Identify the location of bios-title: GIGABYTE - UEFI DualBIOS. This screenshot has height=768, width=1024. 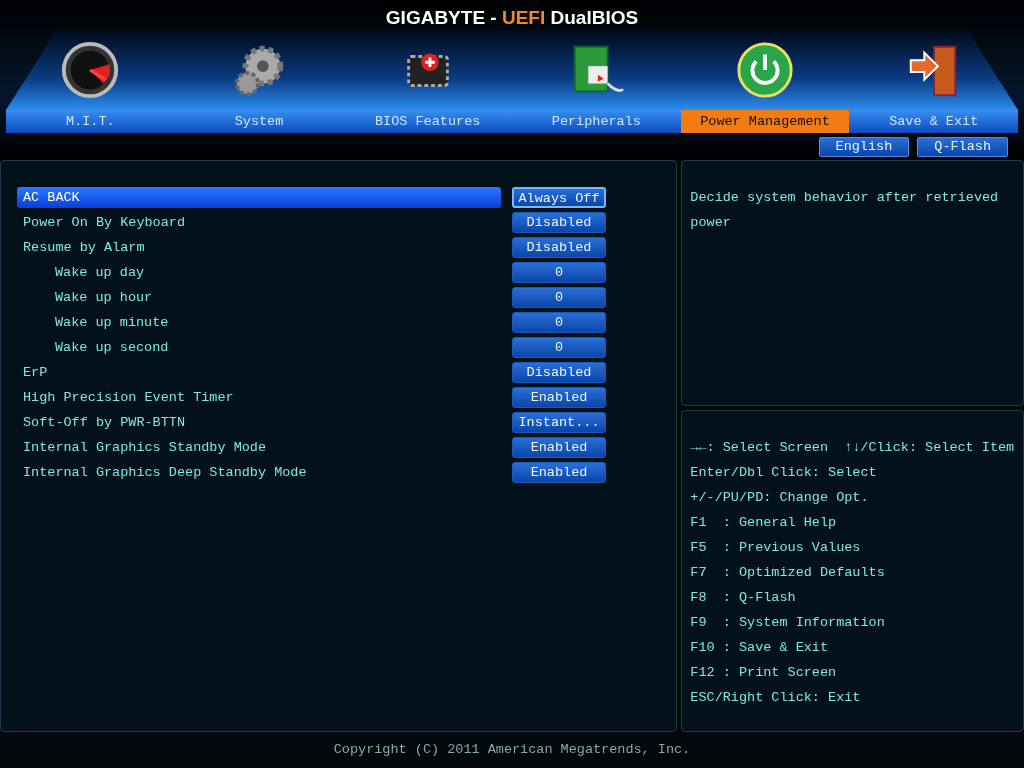
(512, 18).